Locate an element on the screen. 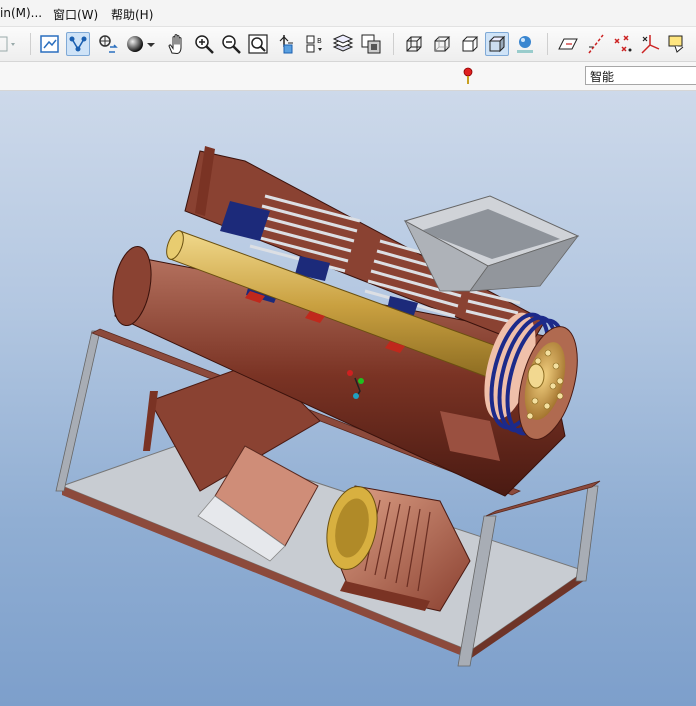 This screenshot has width=696, height=706. repaint-icon is located at coordinates (50, 44).